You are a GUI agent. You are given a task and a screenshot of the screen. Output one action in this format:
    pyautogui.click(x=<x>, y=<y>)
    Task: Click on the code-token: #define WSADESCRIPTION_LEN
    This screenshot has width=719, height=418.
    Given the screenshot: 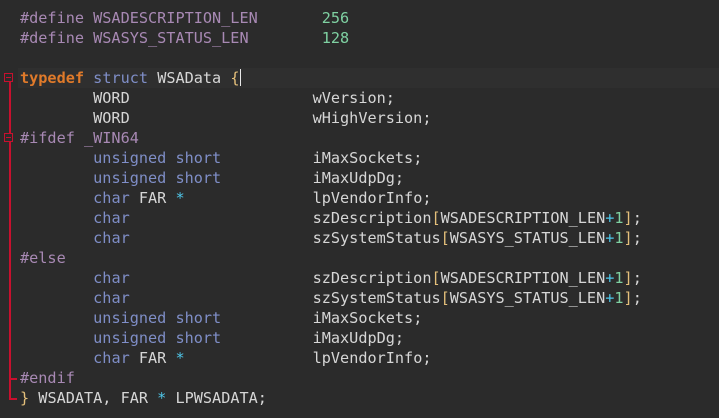 What is the action you would take?
    pyautogui.click(x=171, y=18)
    